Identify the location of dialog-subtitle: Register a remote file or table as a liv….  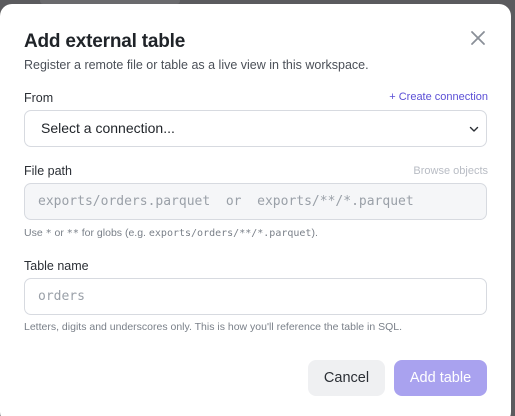
(196, 65).